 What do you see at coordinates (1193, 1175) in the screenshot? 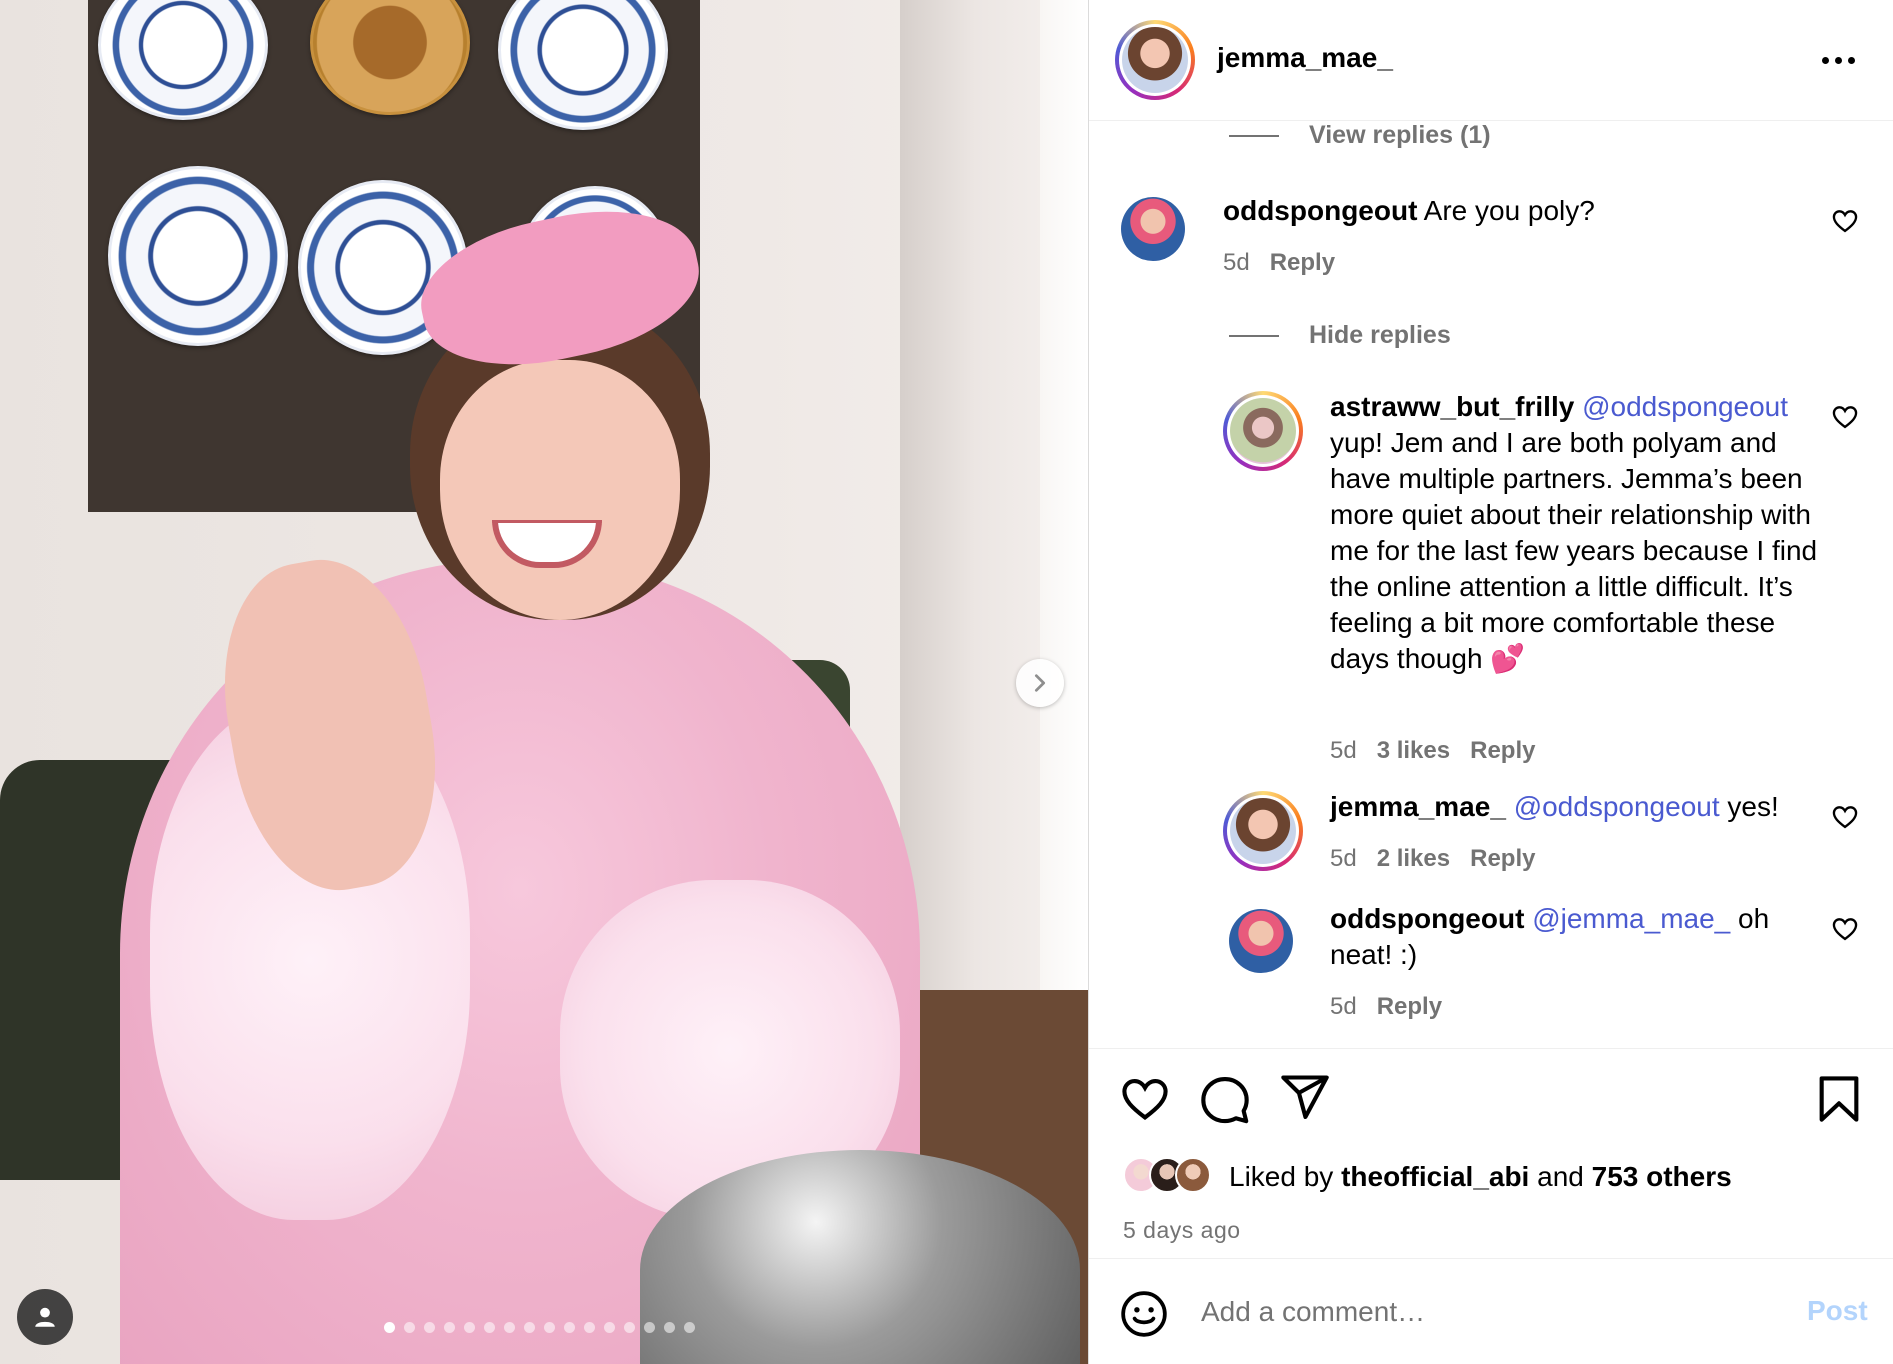
I see `liker-avatar` at bounding box center [1193, 1175].